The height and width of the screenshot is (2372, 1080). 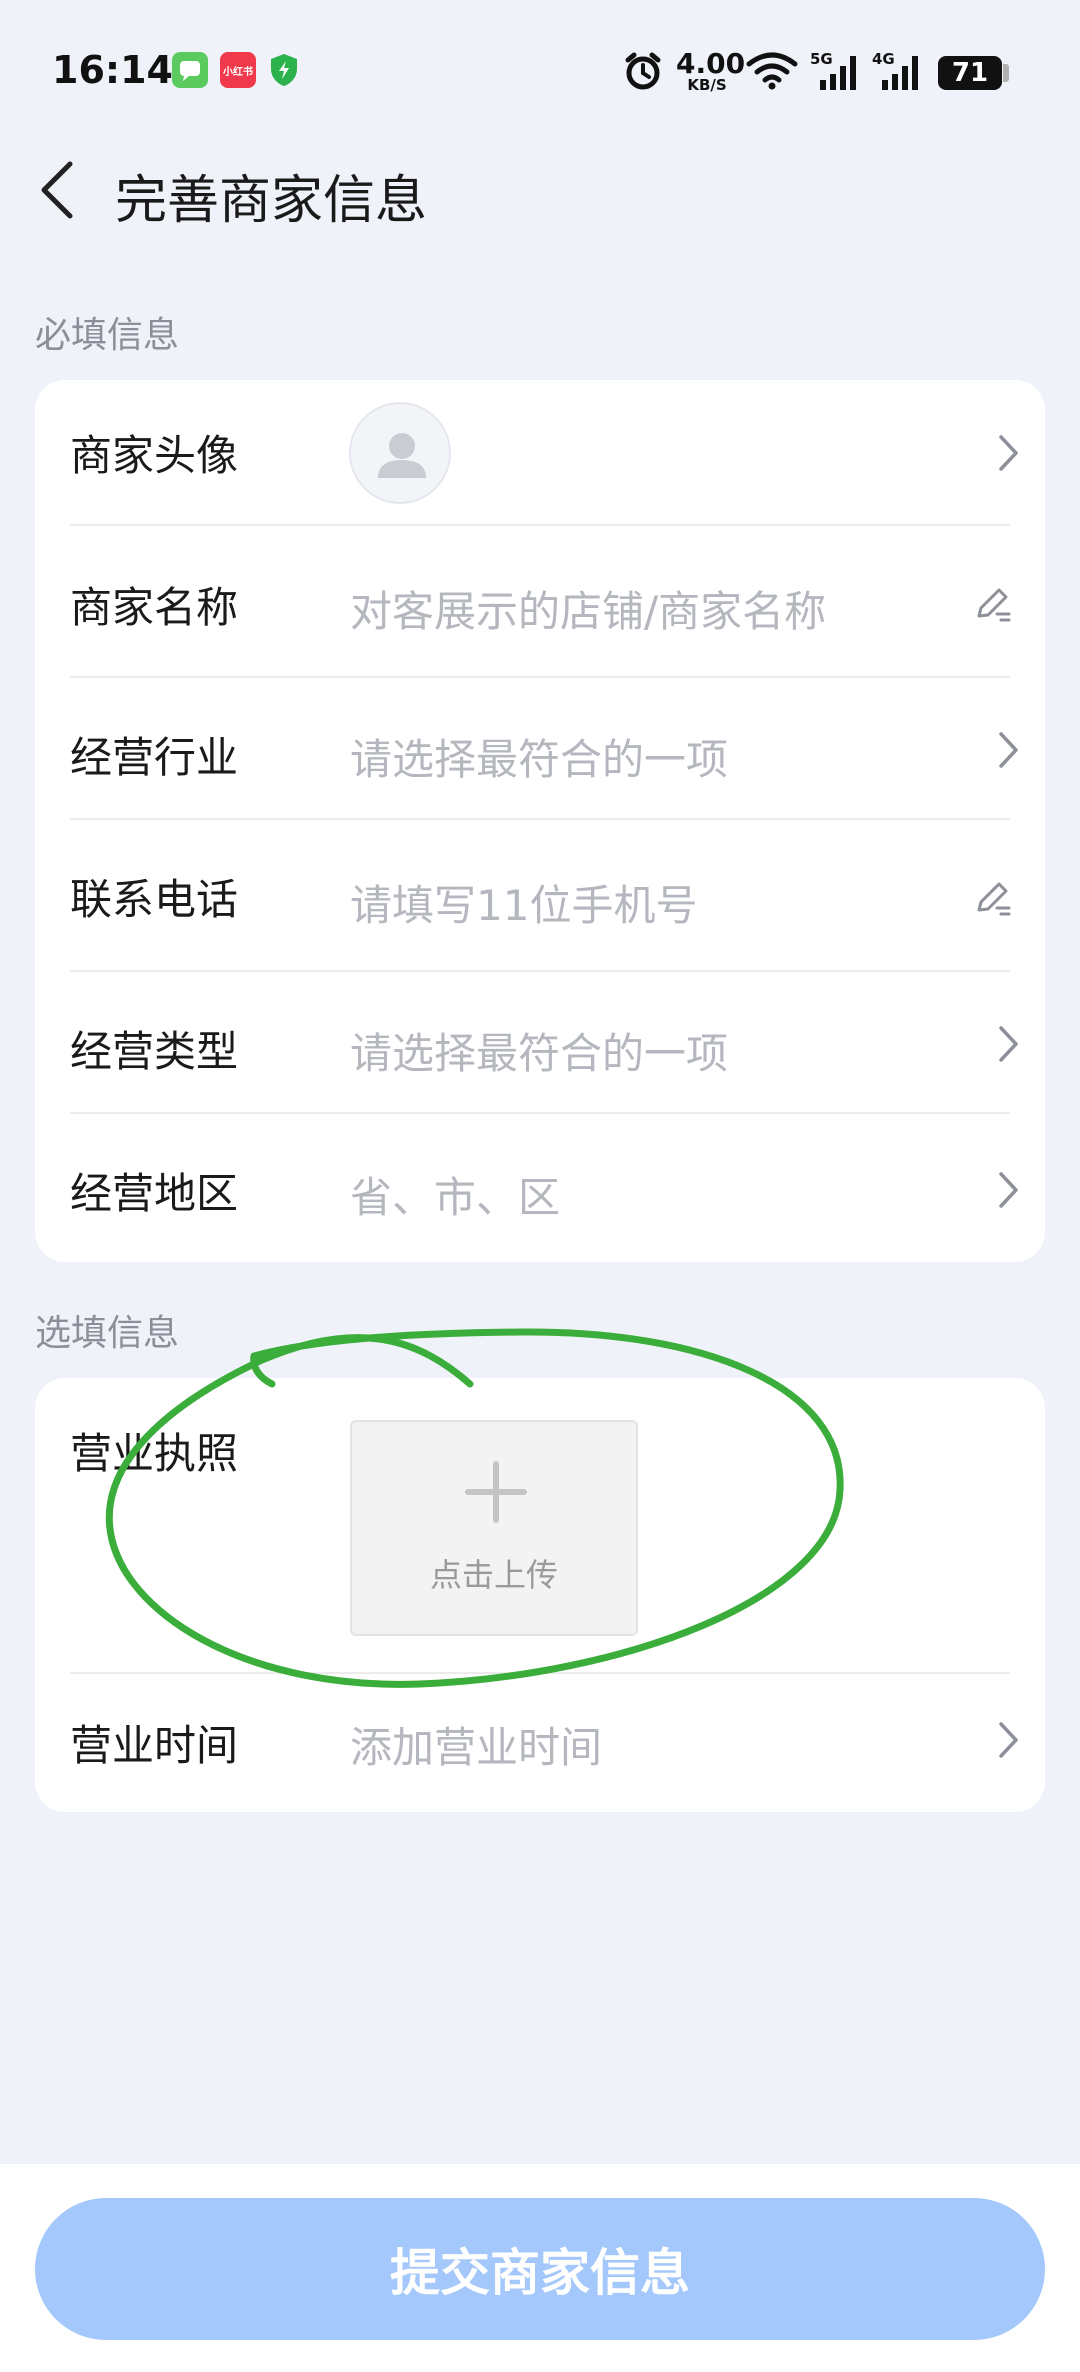 What do you see at coordinates (494, 1528) in the screenshot?
I see `license-upload-button: 点击上传` at bounding box center [494, 1528].